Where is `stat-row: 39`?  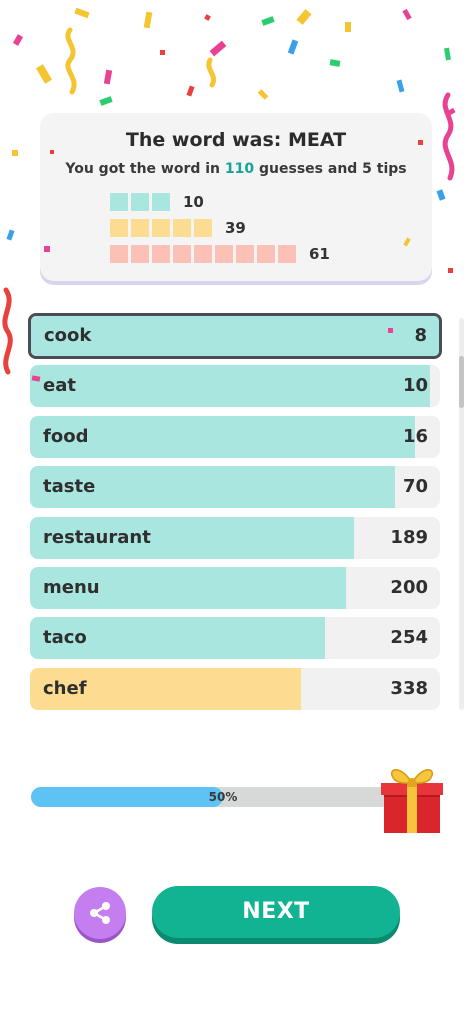
stat-row: 39 is located at coordinates (178, 228).